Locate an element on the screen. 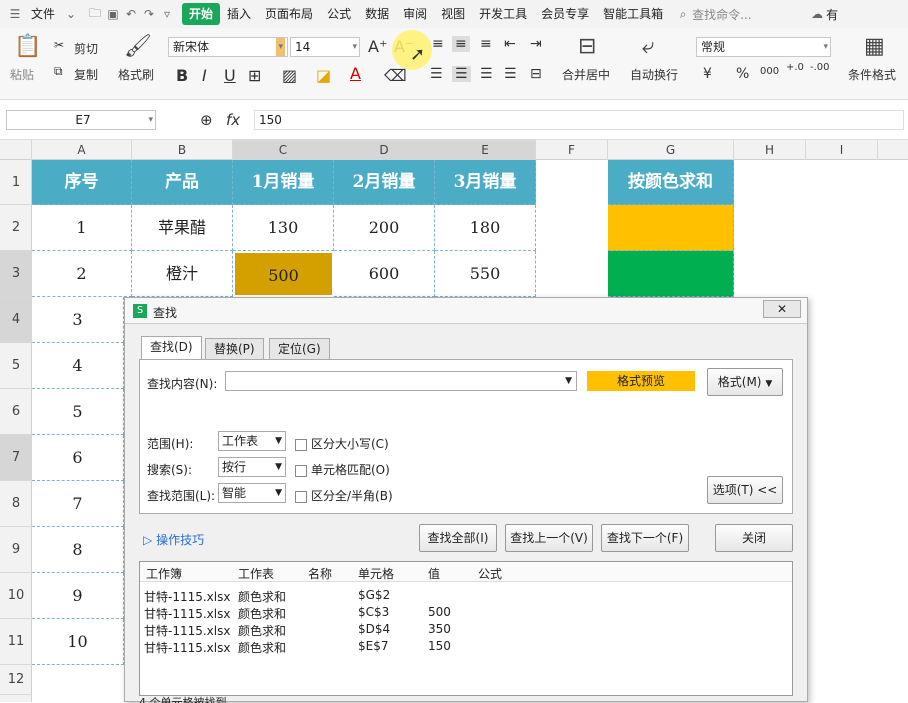 The image size is (908, 703). result-col-sheet: 工作表 is located at coordinates (256, 573).